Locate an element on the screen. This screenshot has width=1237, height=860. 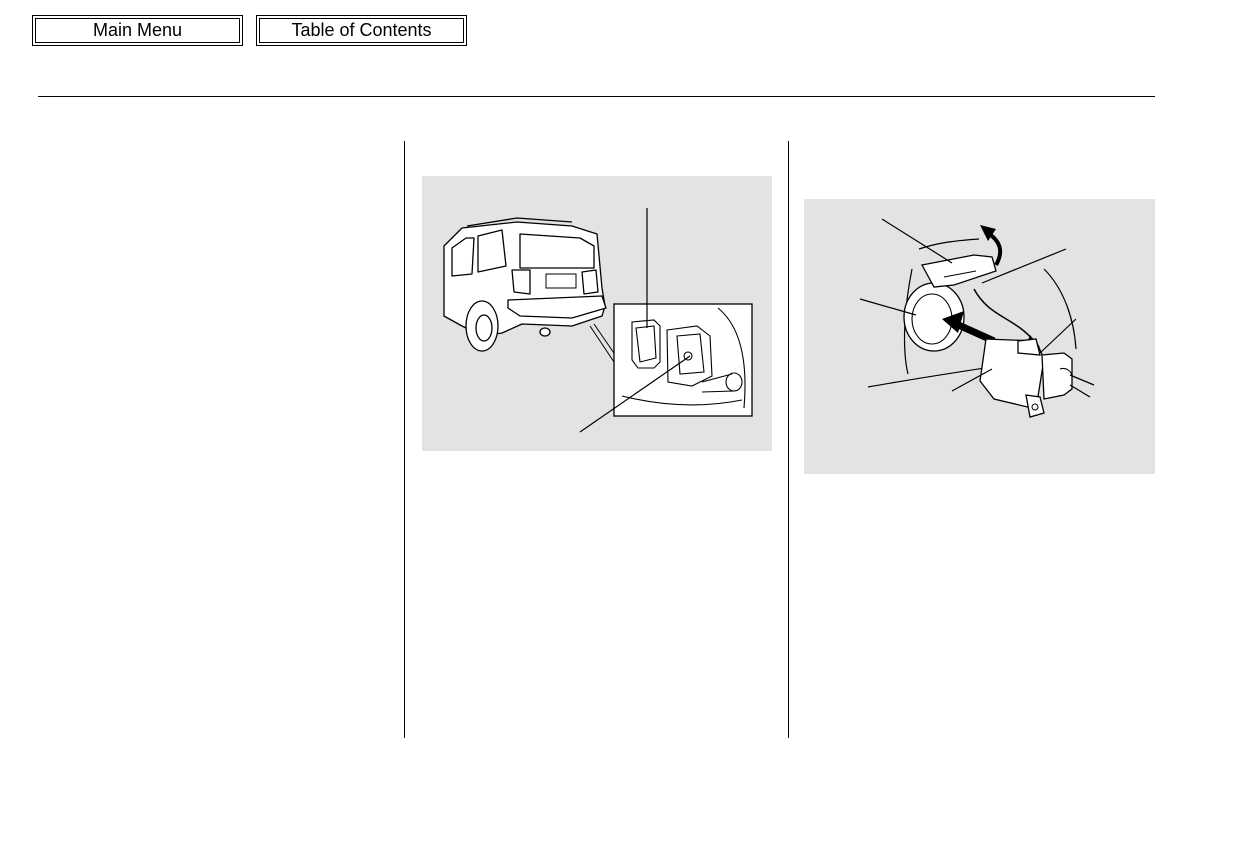
connector-plug-drawing is located at coordinates (977, 318).